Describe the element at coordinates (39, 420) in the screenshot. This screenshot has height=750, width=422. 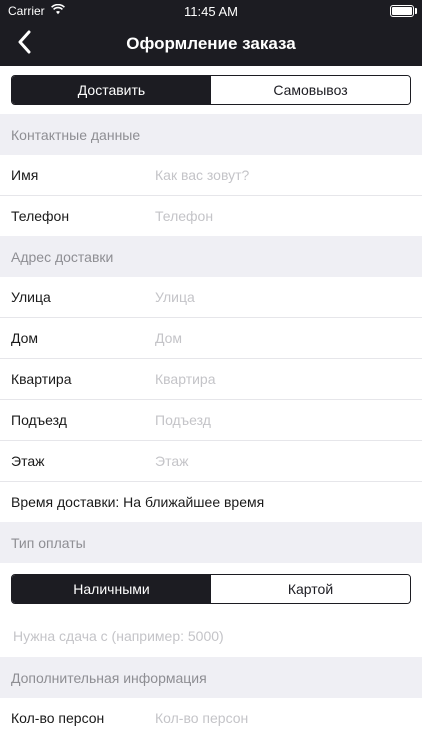
I see `entrance-label: Подъезд` at that location.